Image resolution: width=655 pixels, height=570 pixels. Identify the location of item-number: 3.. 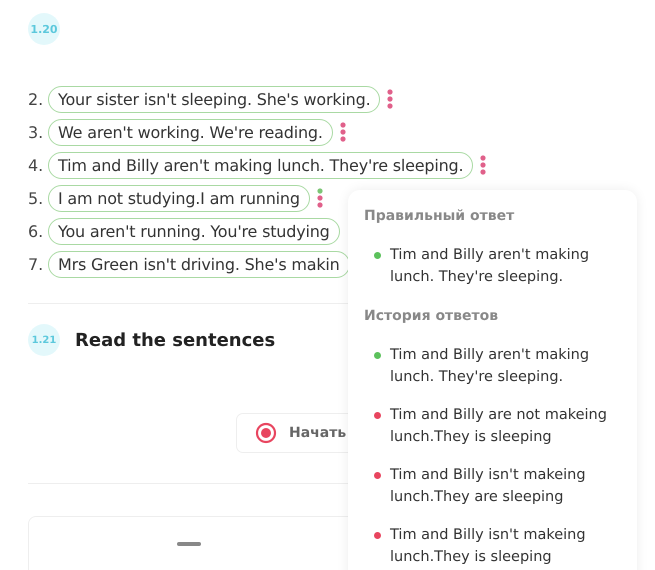
(36, 132).